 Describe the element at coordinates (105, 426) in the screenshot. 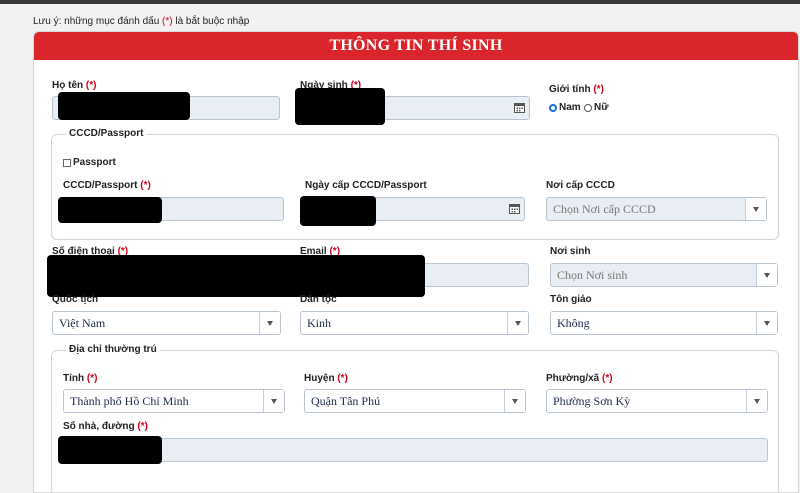

I see `so-nha-label: Số nhà, đường (*)` at that location.